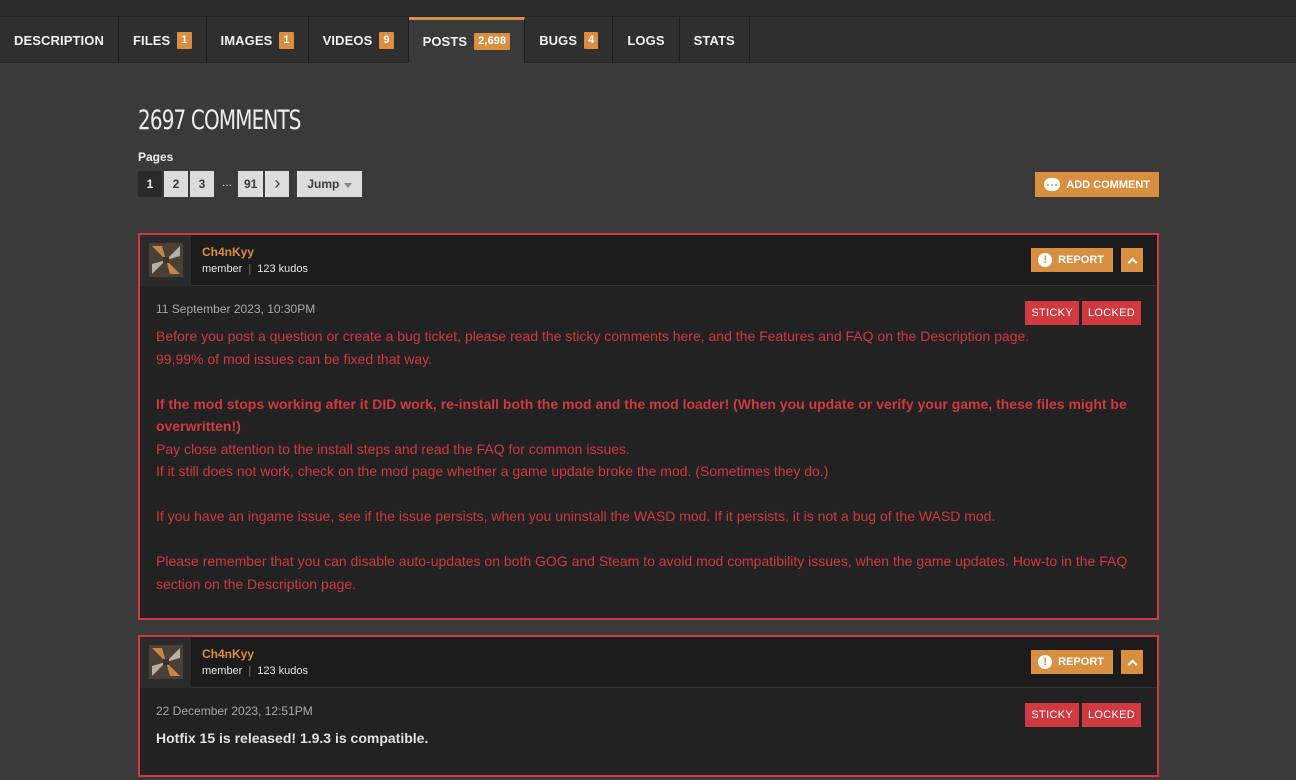 The width and height of the screenshot is (1296, 780). I want to click on tab-stats: STATS, so click(715, 40).